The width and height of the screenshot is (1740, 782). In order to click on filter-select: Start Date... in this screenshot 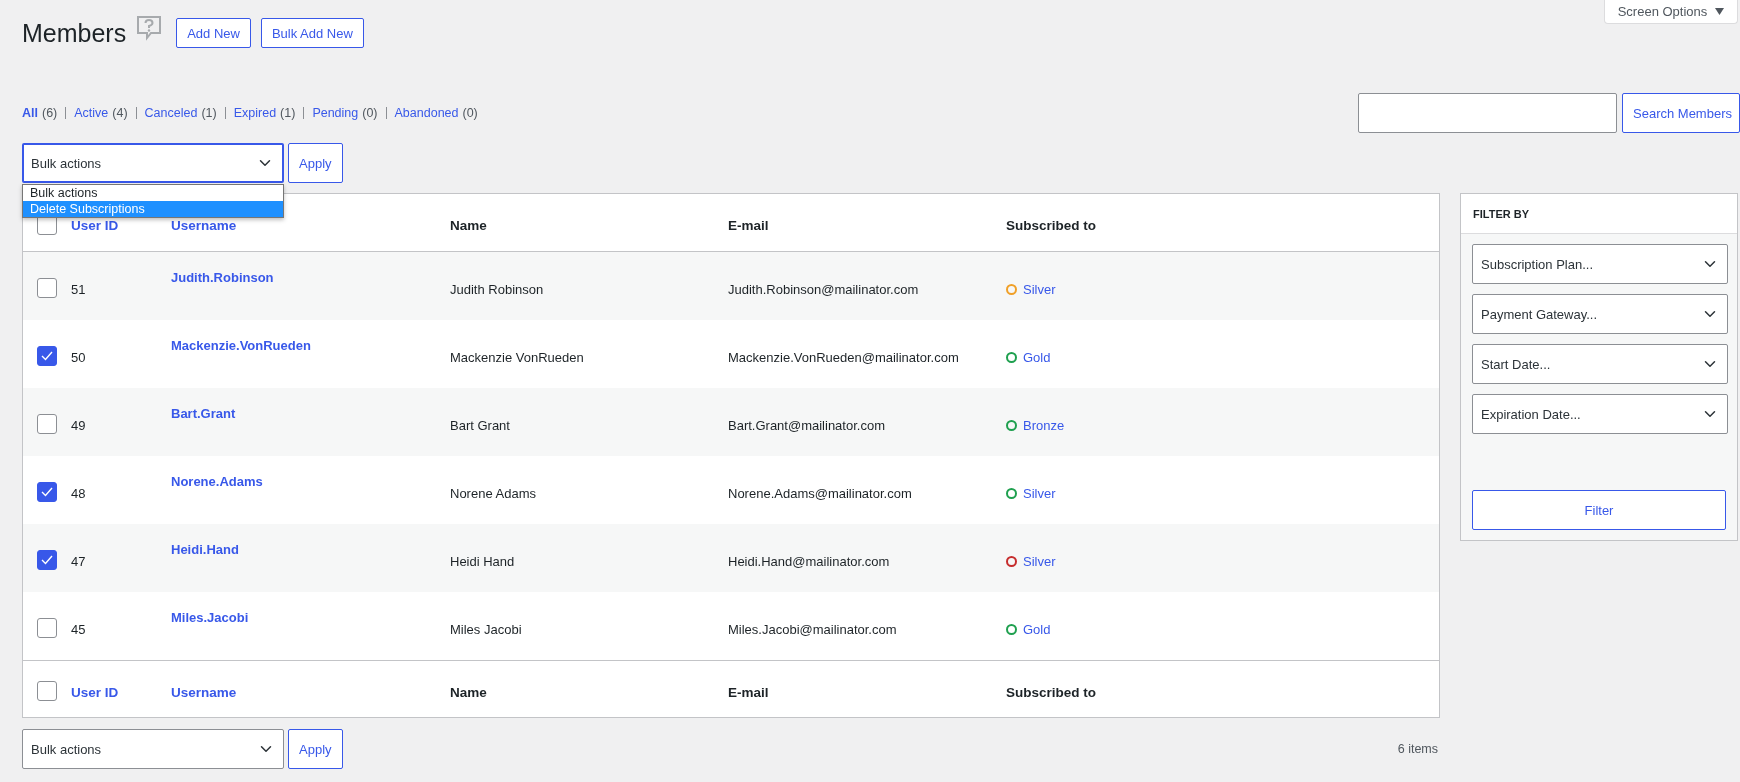, I will do `click(1600, 364)`.